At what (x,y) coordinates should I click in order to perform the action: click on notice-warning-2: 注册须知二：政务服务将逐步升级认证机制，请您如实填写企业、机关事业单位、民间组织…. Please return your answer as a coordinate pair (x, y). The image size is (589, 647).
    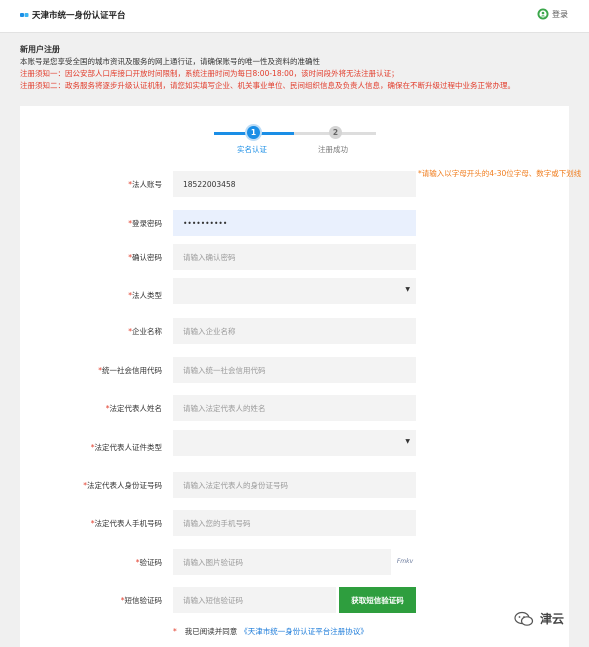
    Looking at the image, I should click on (267, 85).